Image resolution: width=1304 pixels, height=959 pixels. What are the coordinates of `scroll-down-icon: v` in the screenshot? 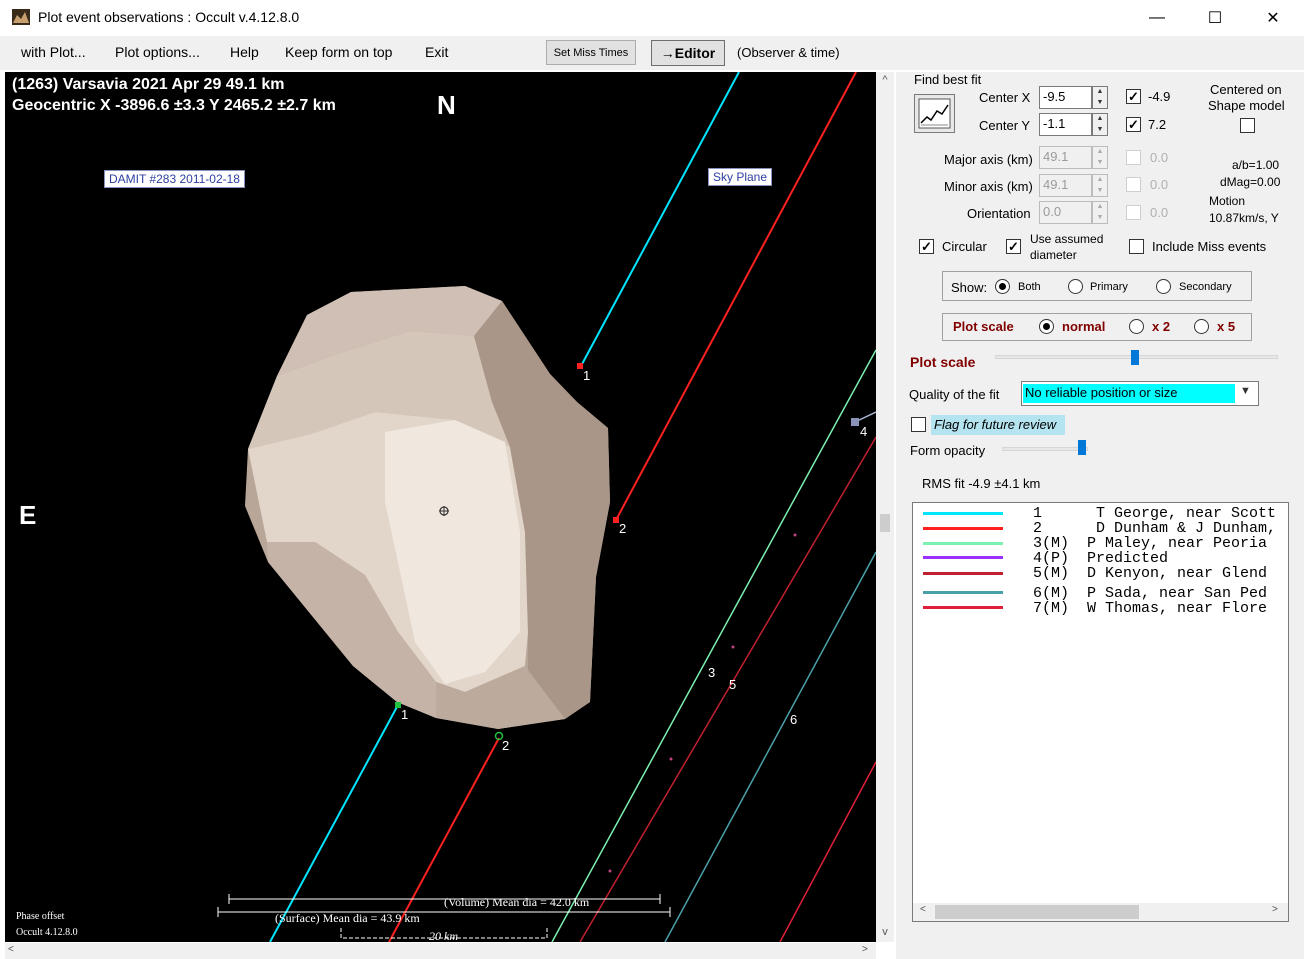 It's located at (885, 932).